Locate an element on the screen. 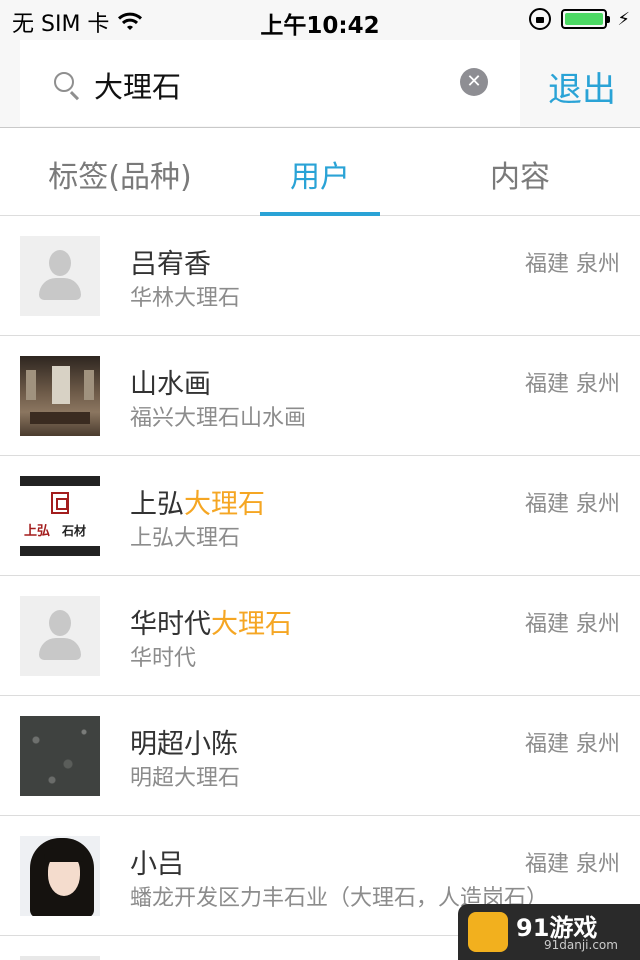  tab-bar: 标签(品种) 用户 内容 is located at coordinates (320, 172).